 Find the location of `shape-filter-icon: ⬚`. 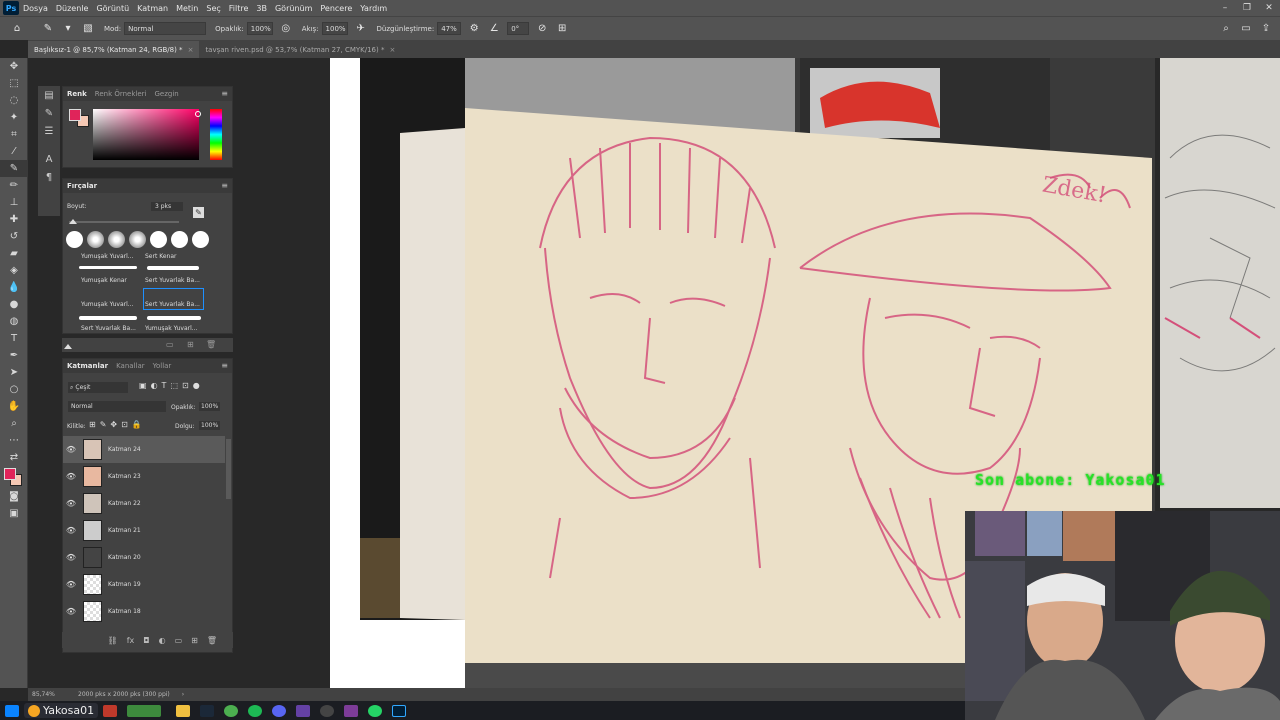

shape-filter-icon: ⬚ is located at coordinates (174, 385).